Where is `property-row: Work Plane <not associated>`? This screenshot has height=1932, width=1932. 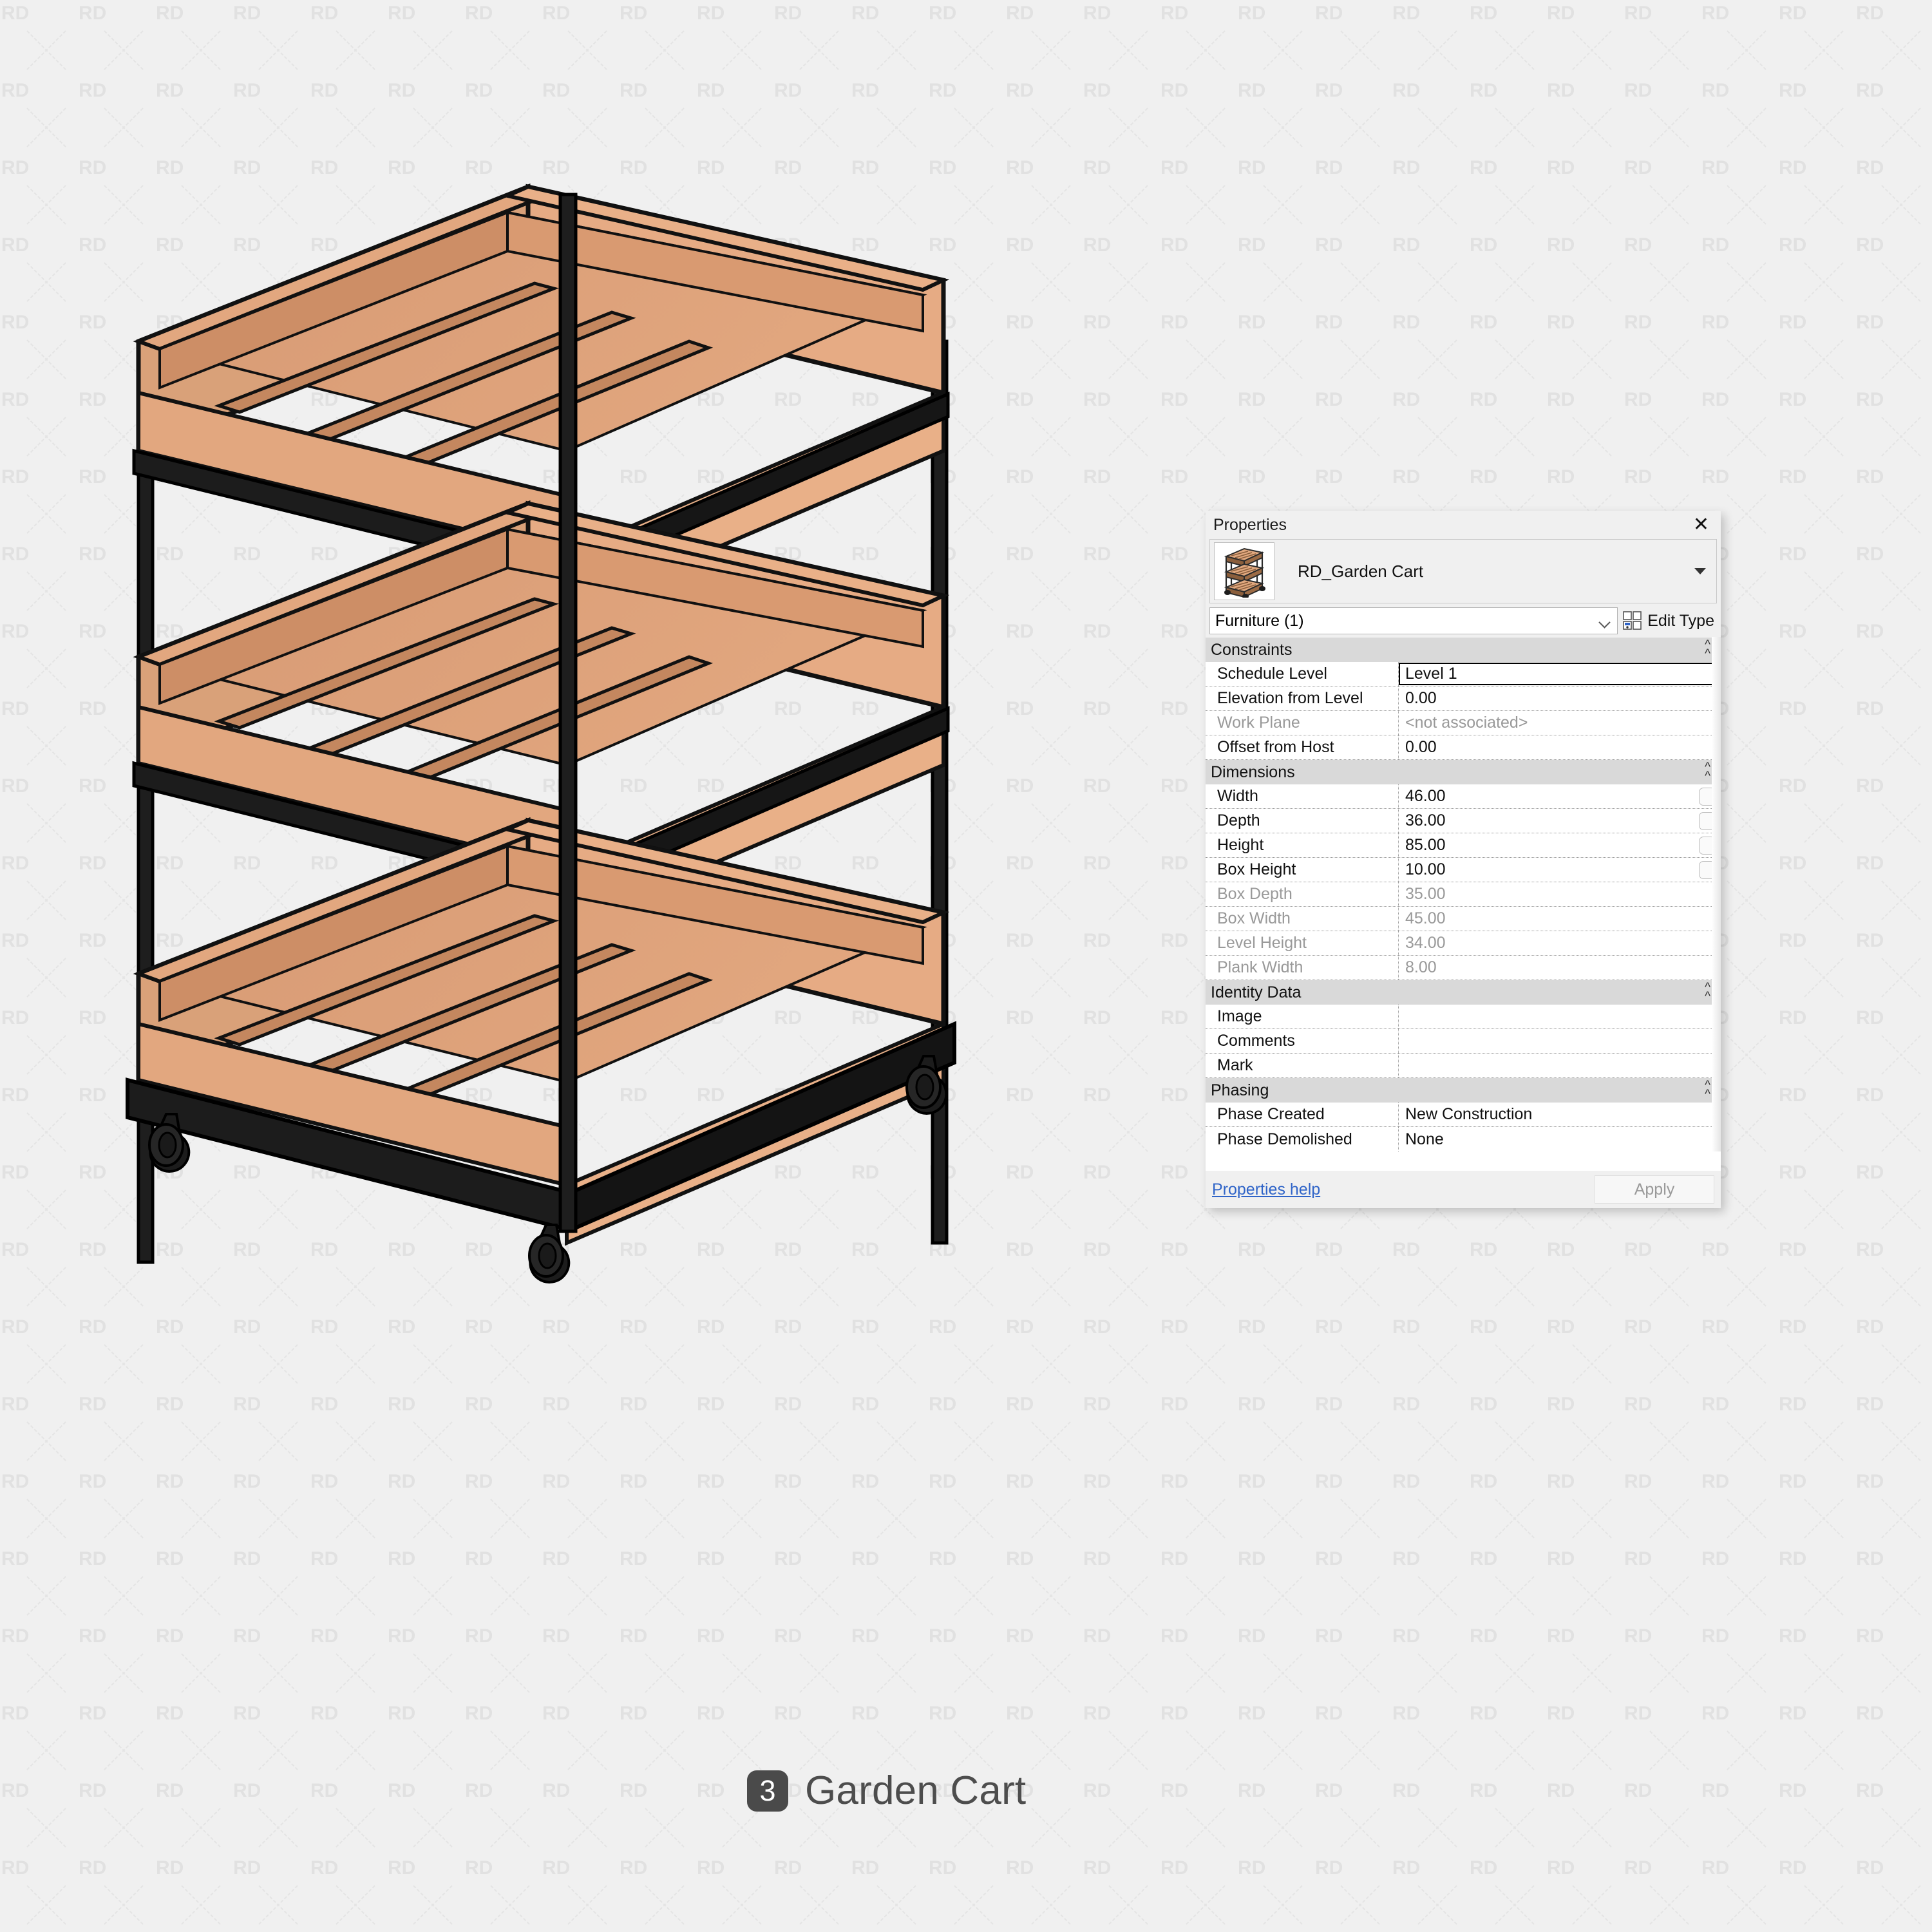
property-row: Work Plane <not associated> is located at coordinates (1463, 723).